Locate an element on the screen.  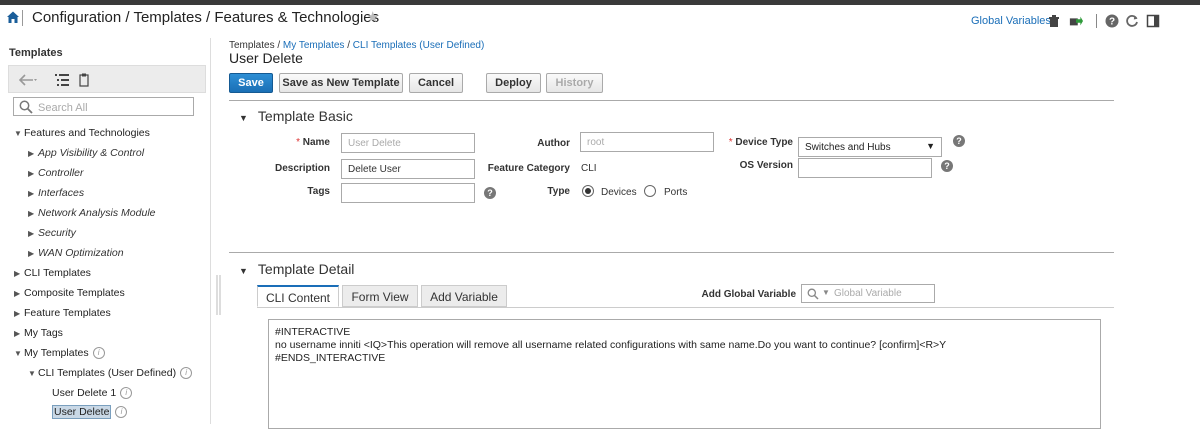
refresh-icon is located at coordinates (1132, 21).